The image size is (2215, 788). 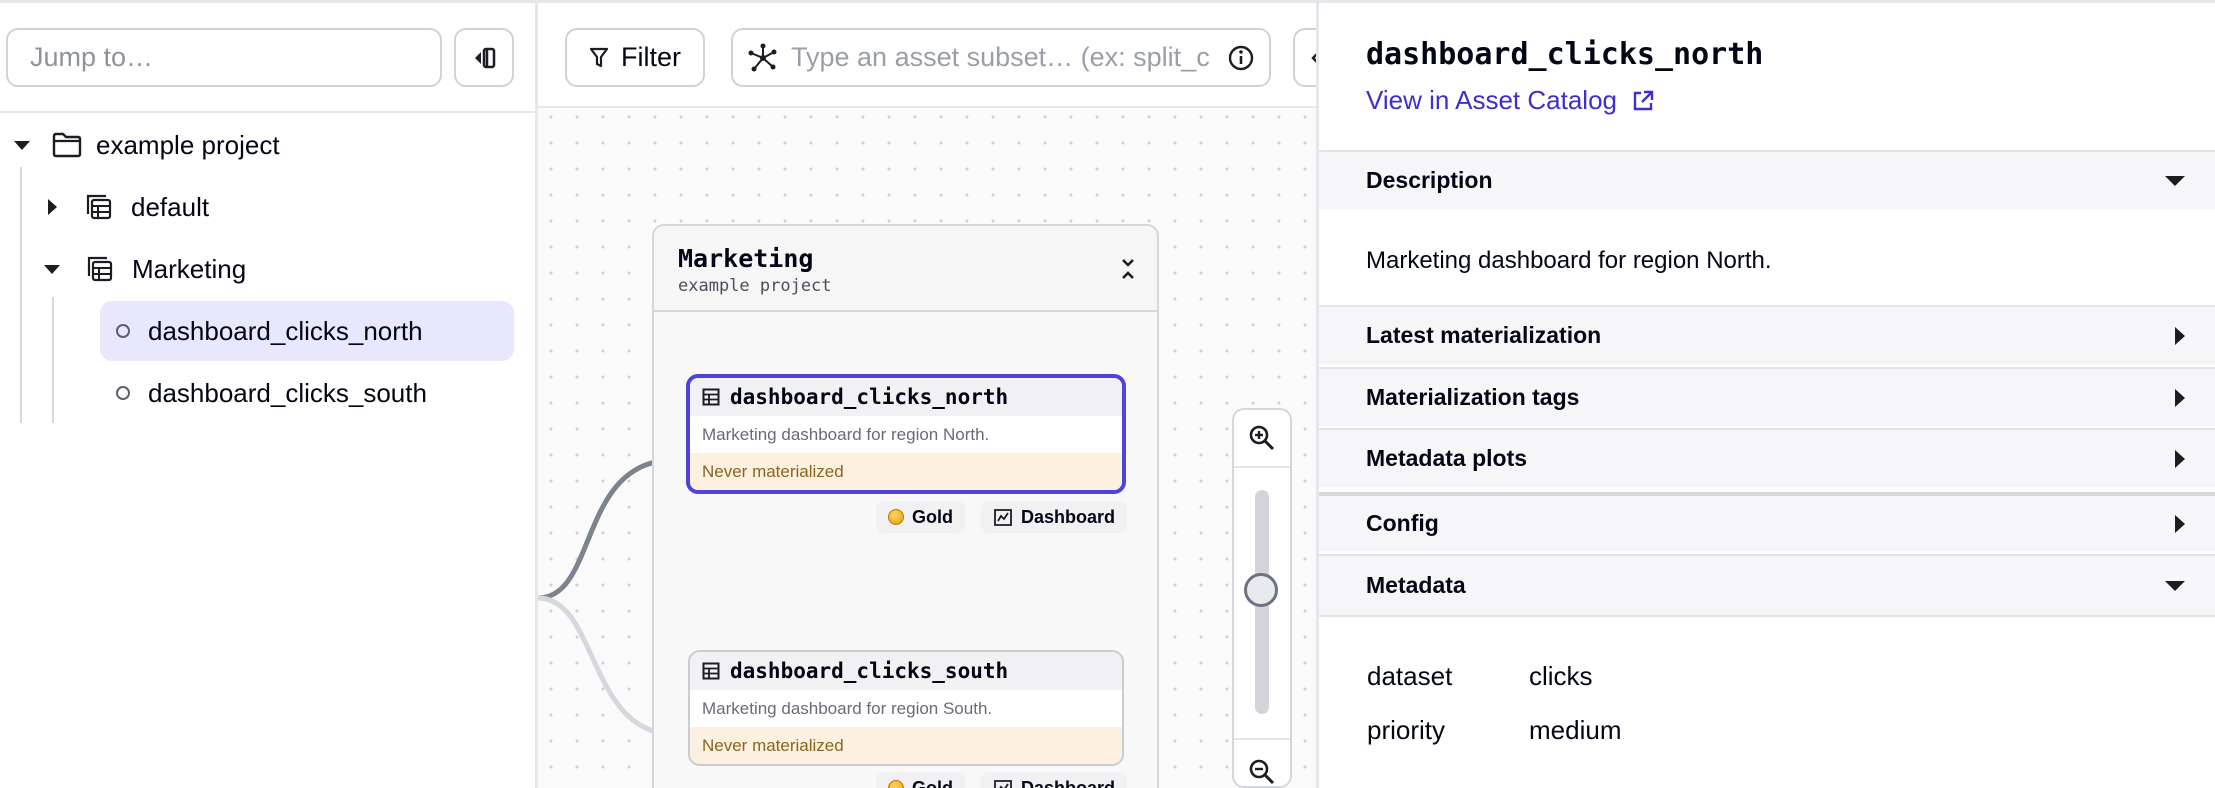 What do you see at coordinates (188, 144) in the screenshot?
I see `project-label: example project` at bounding box center [188, 144].